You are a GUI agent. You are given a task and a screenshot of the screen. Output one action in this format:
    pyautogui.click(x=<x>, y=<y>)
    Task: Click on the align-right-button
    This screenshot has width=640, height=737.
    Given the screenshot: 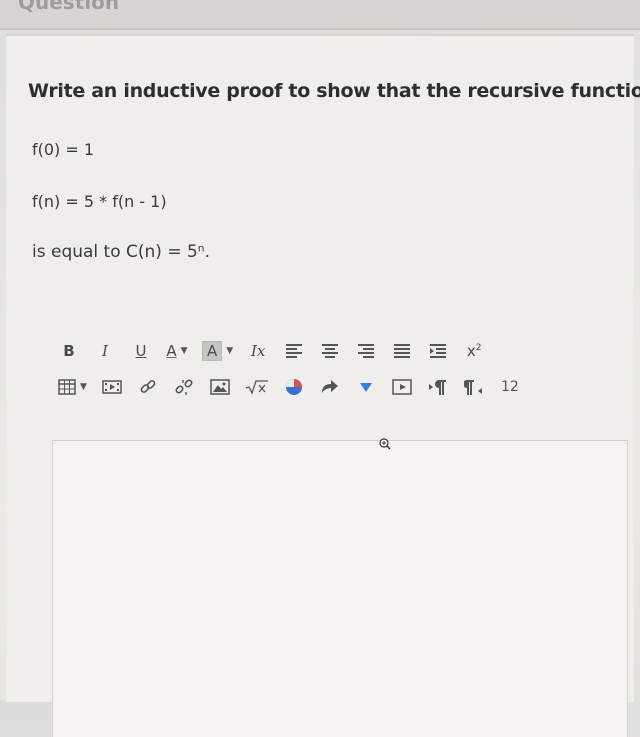 What is the action you would take?
    pyautogui.click(x=366, y=351)
    